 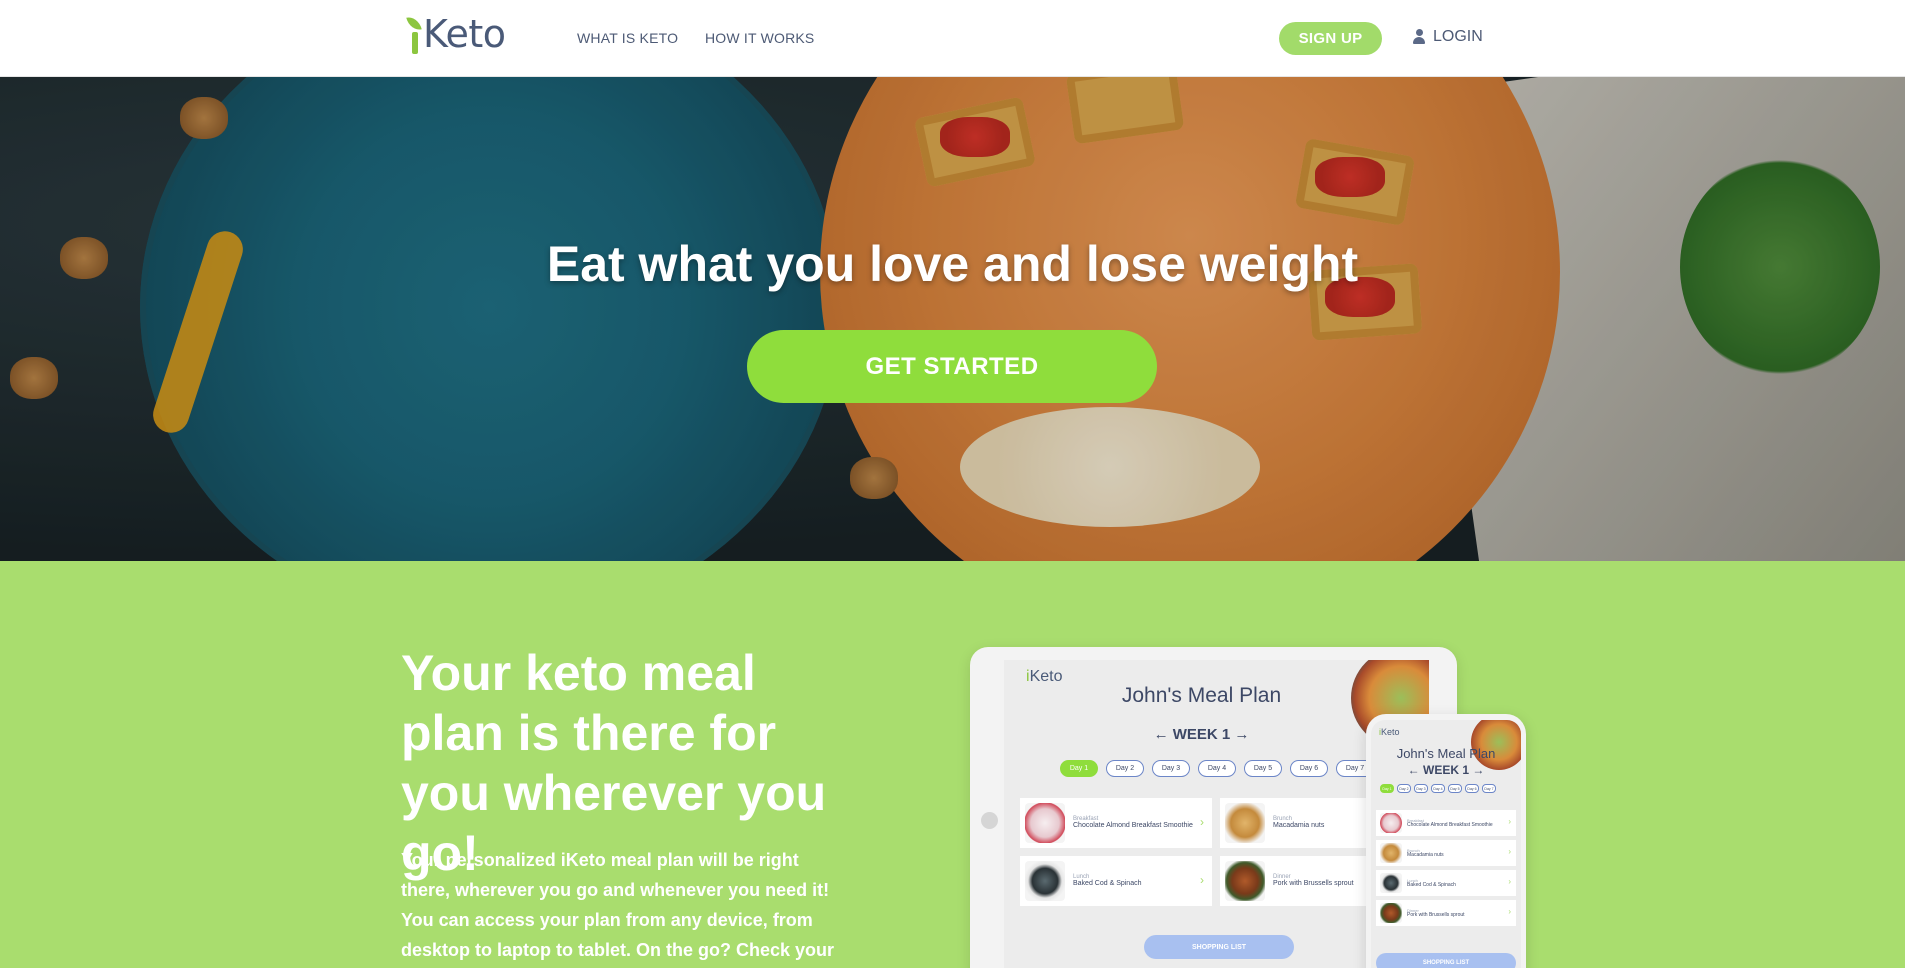 What do you see at coordinates (464, 34) in the screenshot?
I see `logo-text: Keto` at bounding box center [464, 34].